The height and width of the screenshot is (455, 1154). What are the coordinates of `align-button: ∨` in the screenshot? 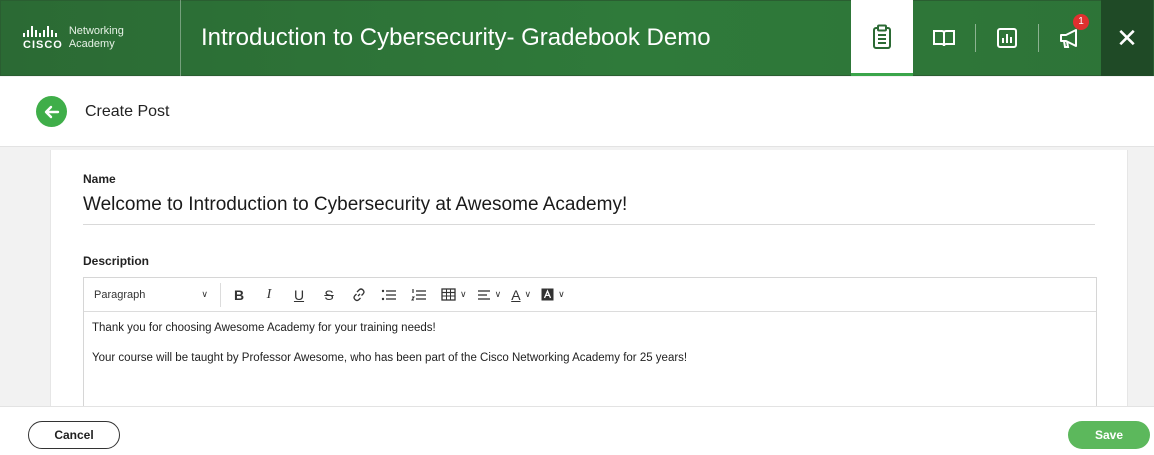 It's located at (489, 295).